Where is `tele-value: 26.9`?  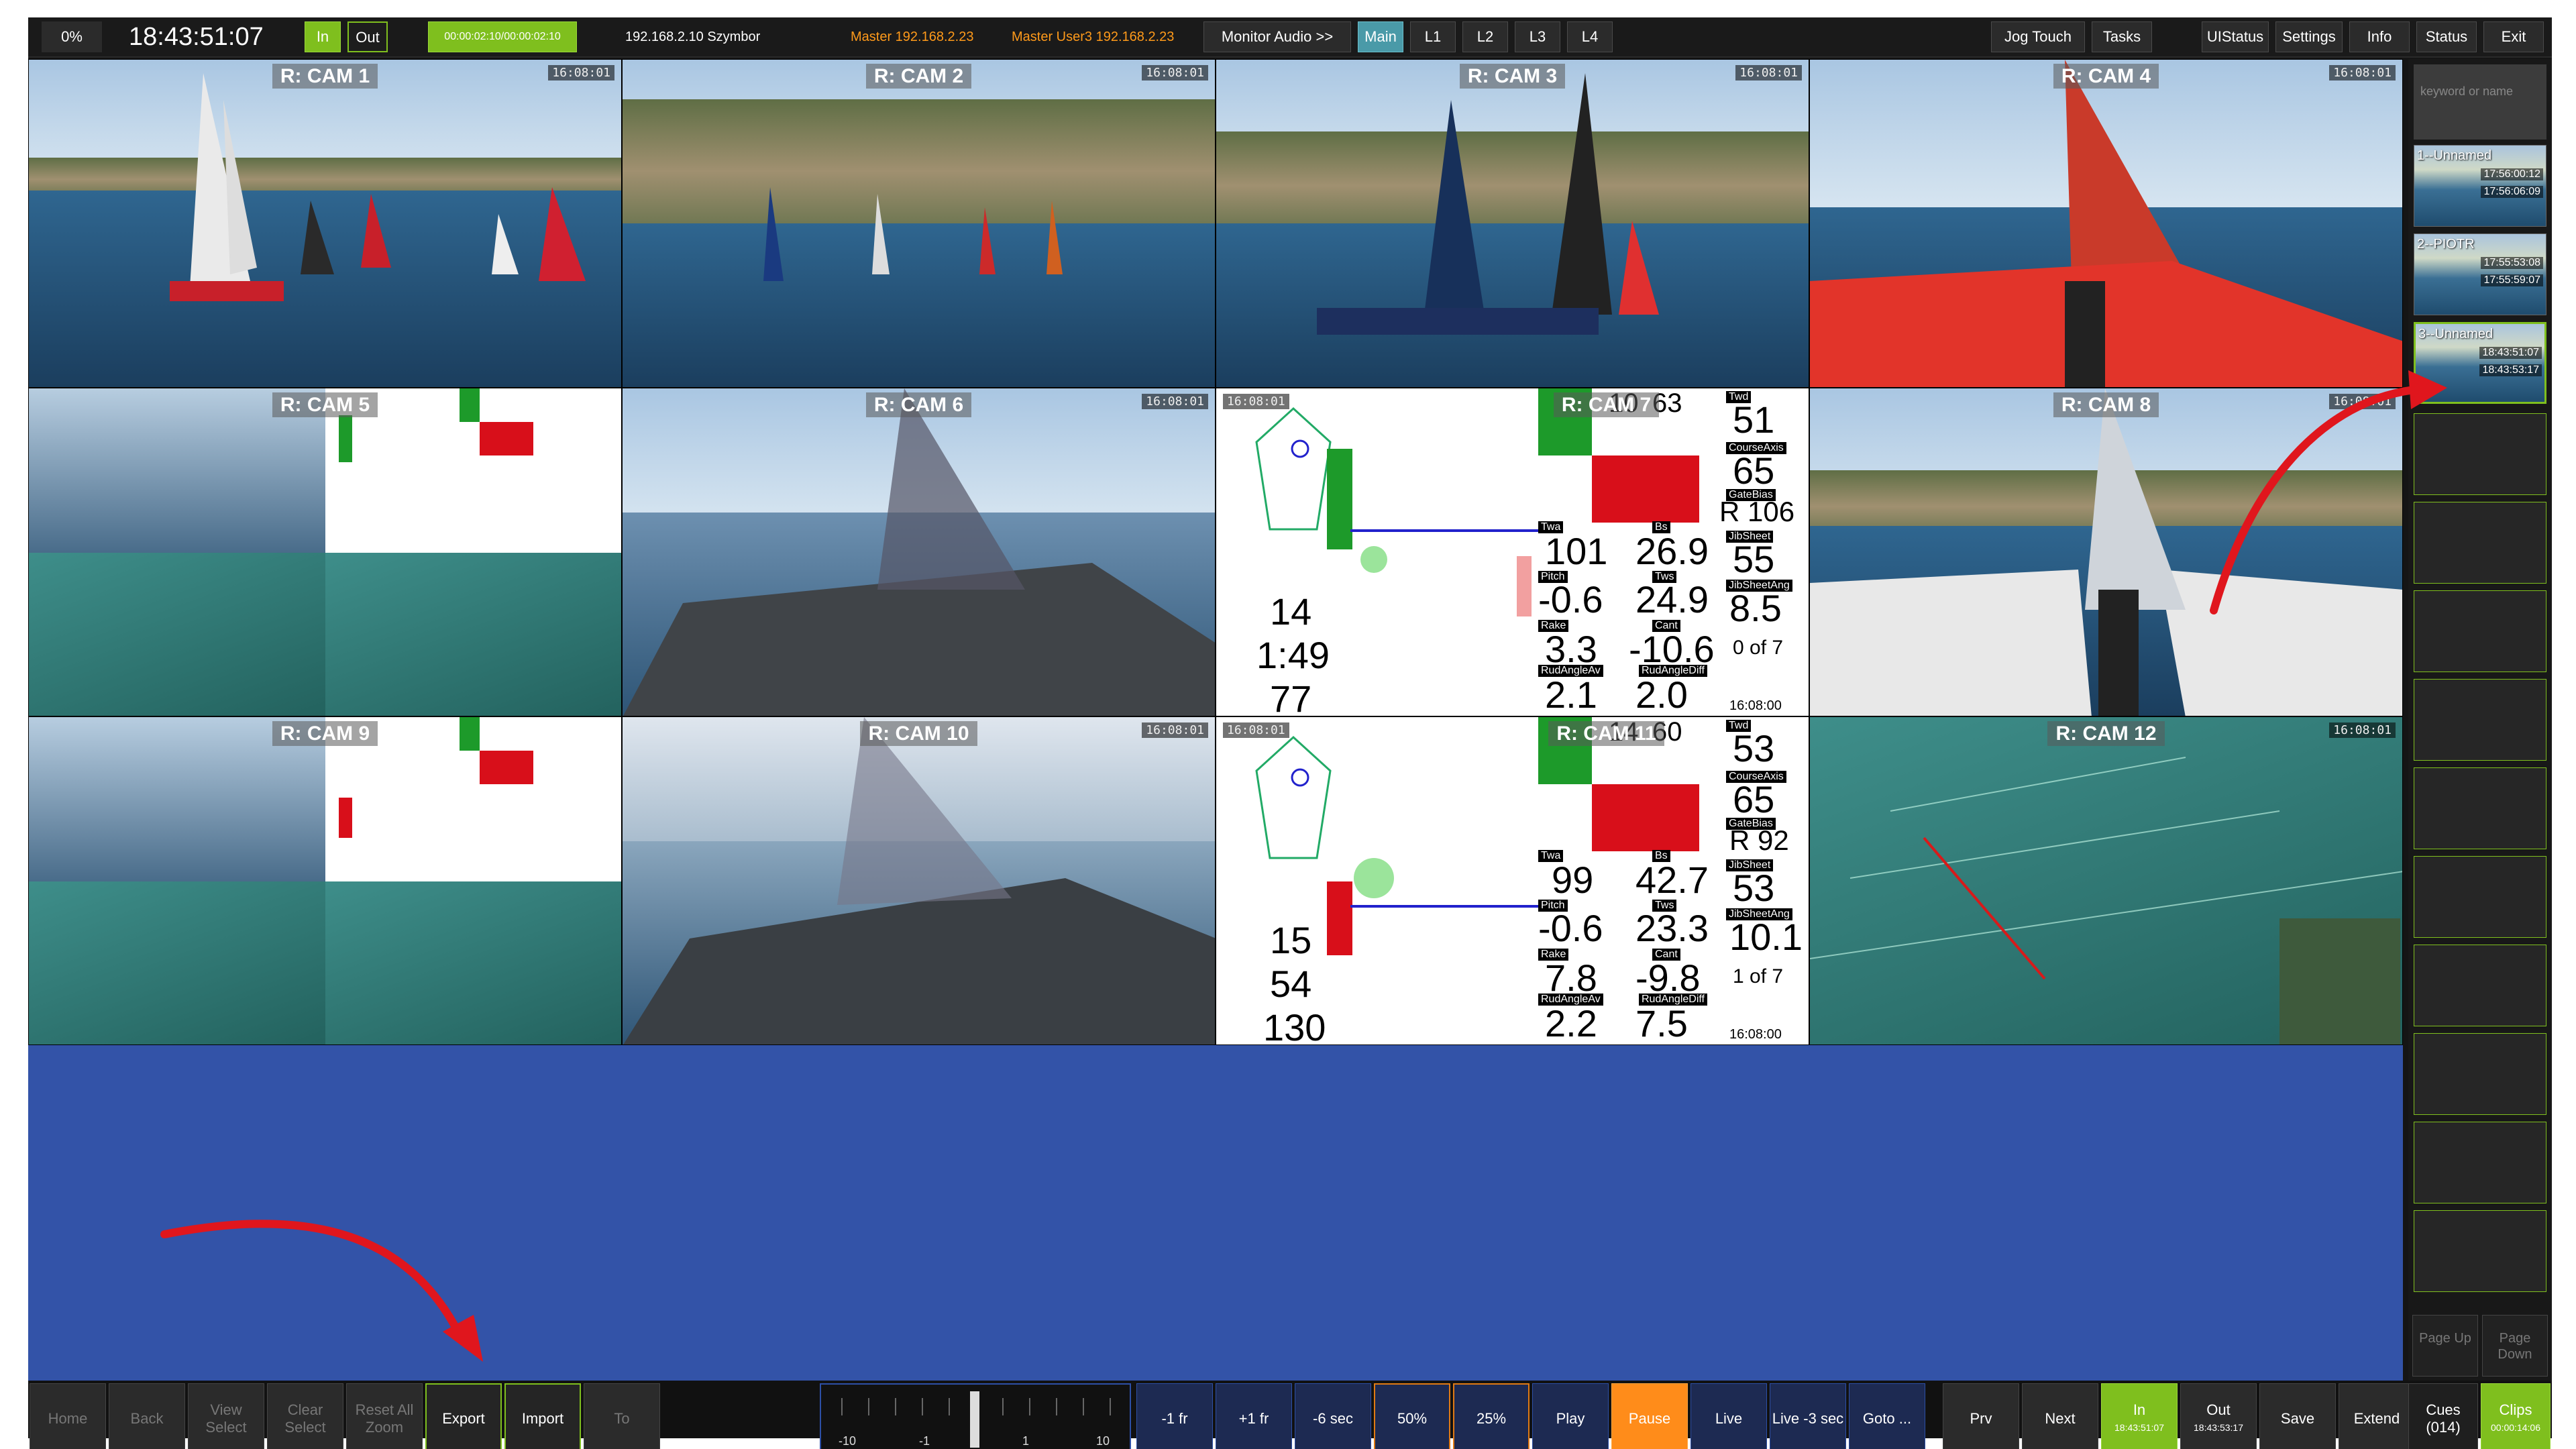 tele-value: 26.9 is located at coordinates (1672, 551).